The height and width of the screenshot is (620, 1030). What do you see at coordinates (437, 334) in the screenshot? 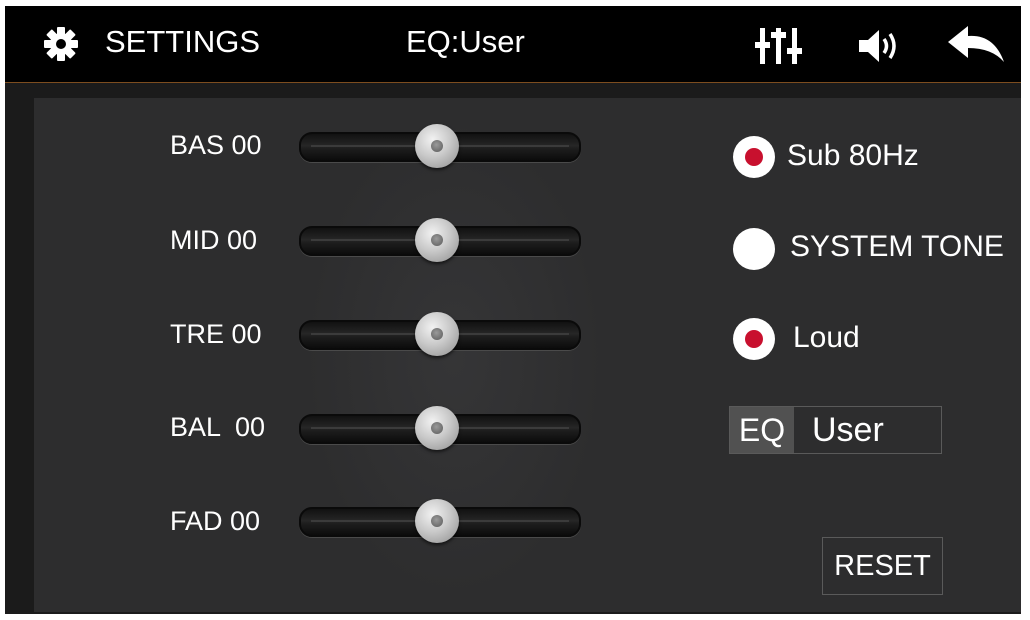
I see `treble-slider-knob` at bounding box center [437, 334].